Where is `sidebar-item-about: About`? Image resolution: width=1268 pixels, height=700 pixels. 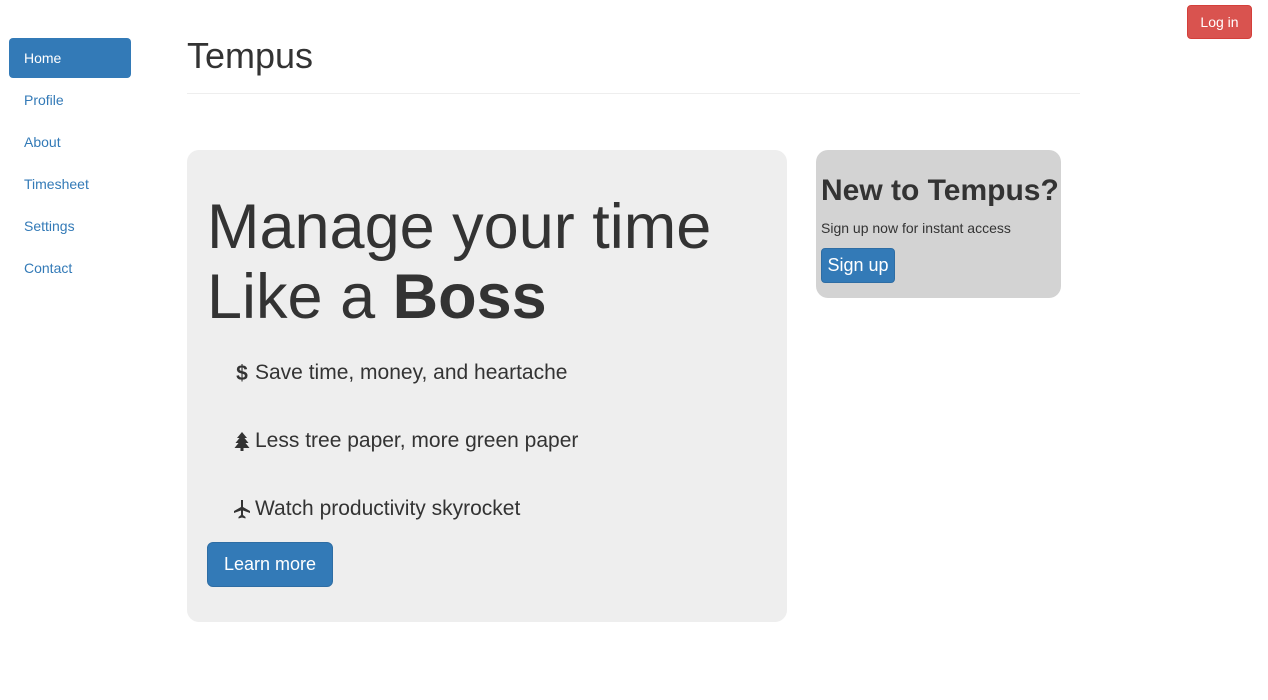
sidebar-item-about: About is located at coordinates (70, 142).